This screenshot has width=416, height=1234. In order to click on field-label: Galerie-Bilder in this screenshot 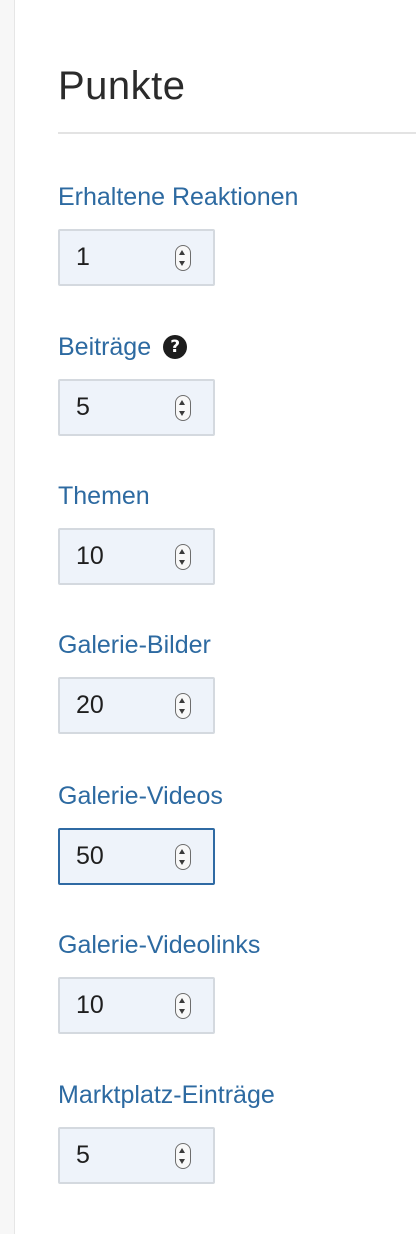, I will do `click(134, 644)`.